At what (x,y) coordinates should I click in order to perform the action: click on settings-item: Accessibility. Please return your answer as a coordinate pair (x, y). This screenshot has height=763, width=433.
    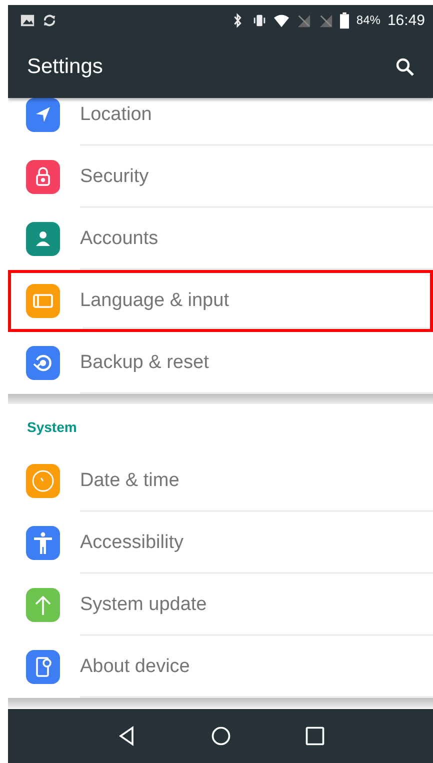
    Looking at the image, I should click on (220, 543).